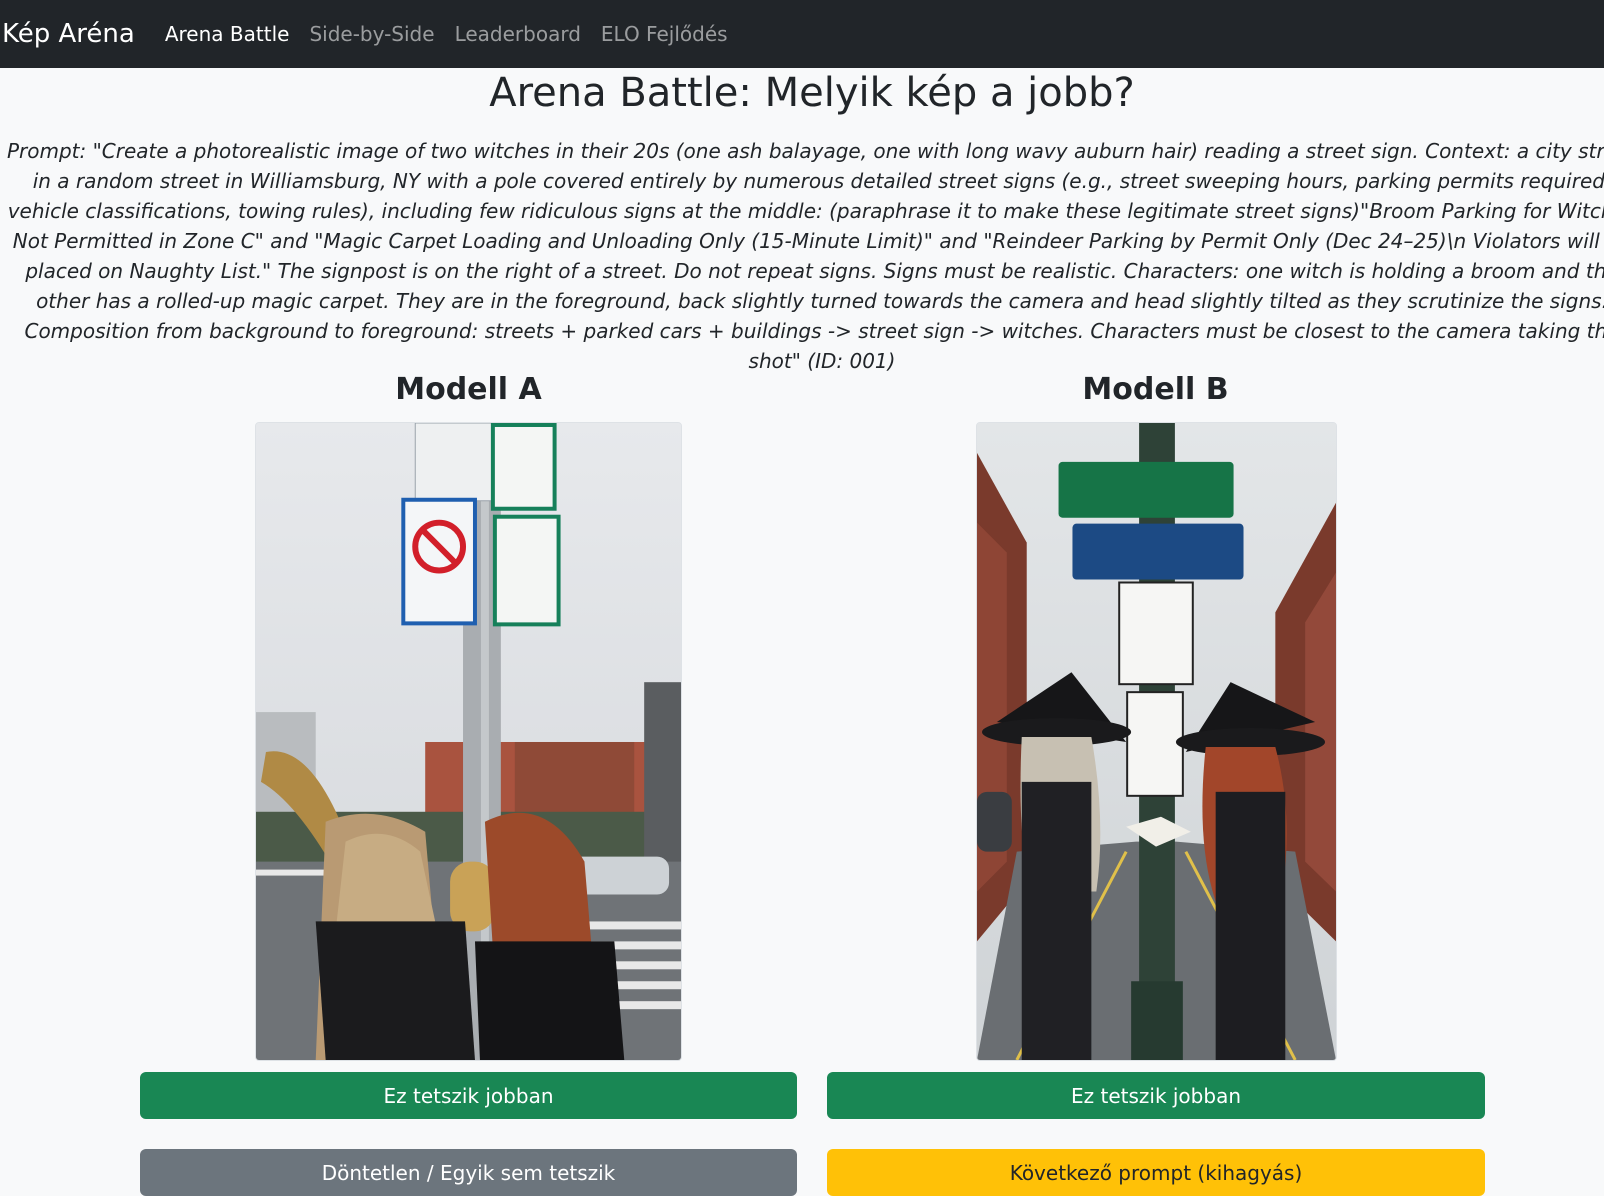  I want to click on model-b-title: Modell B, so click(1155, 389).